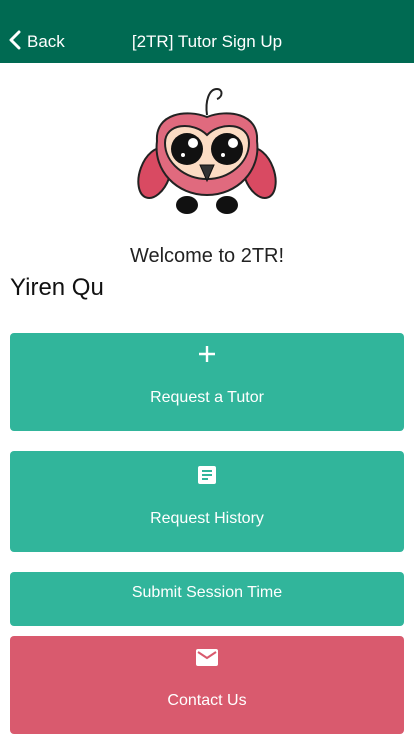 This screenshot has height=736, width=414. I want to click on request-tutor-button: Request a Tutor, so click(207, 382).